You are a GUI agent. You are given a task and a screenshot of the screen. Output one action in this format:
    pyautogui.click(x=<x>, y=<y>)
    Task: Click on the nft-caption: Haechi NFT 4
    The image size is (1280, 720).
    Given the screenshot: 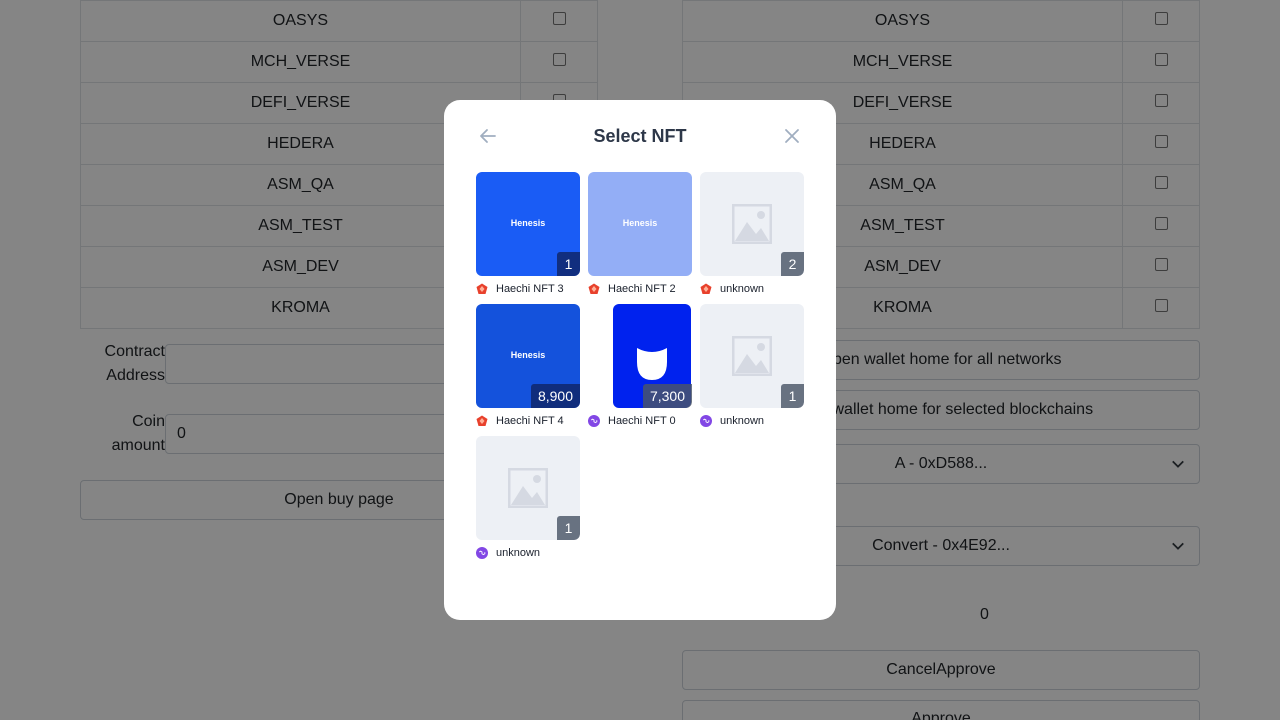 What is the action you would take?
    pyautogui.click(x=520, y=421)
    